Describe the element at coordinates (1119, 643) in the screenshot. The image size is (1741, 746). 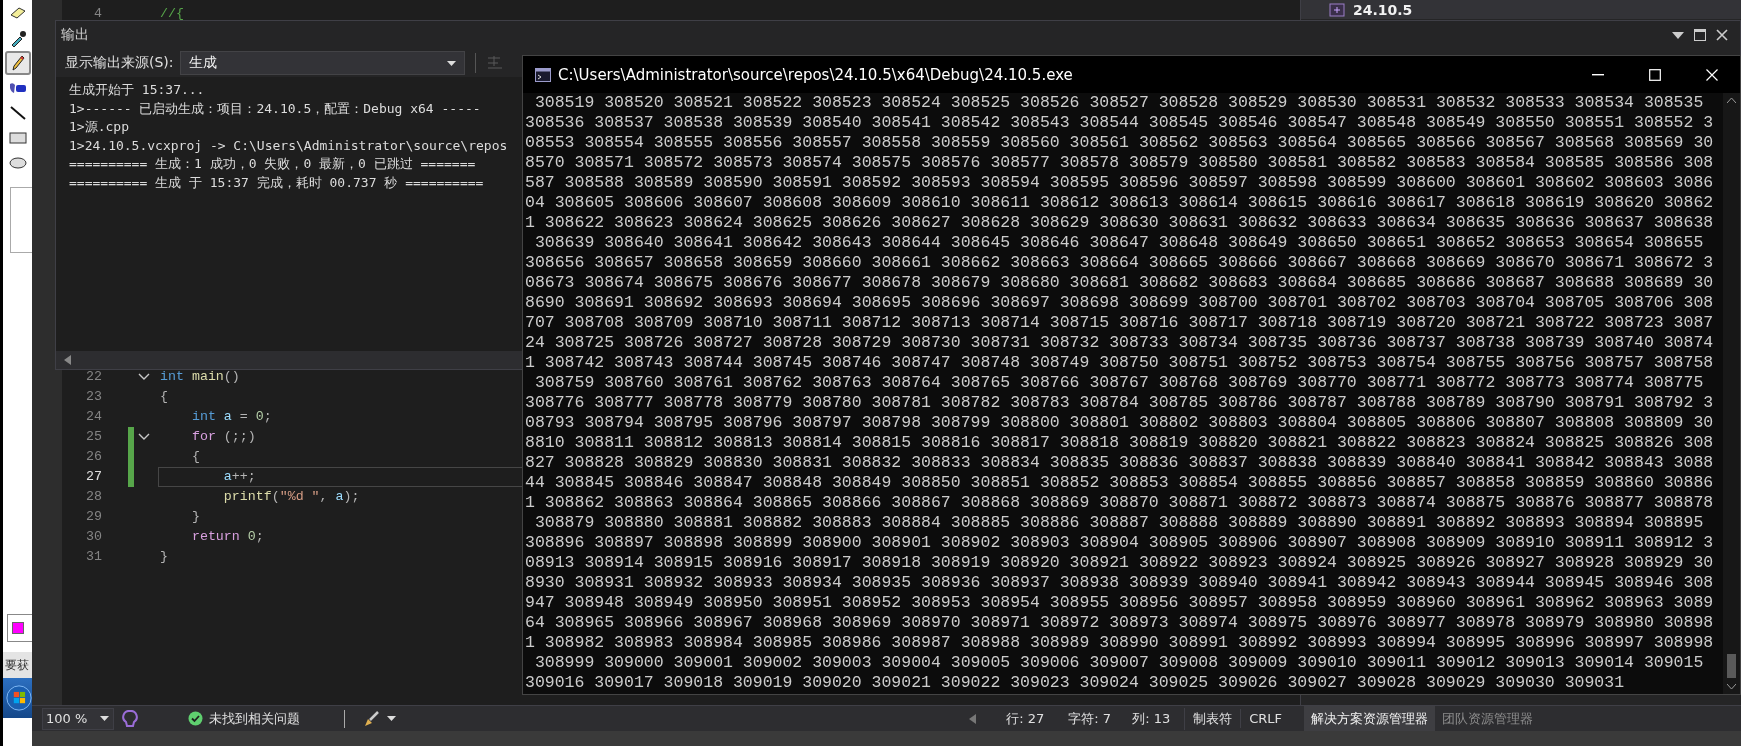
I see `console-line: 1 308982 308983 308984 308985 308986 308987 308988 308989 308990 308991 308992 308993 308994 308995 308996 308997 308998` at that location.